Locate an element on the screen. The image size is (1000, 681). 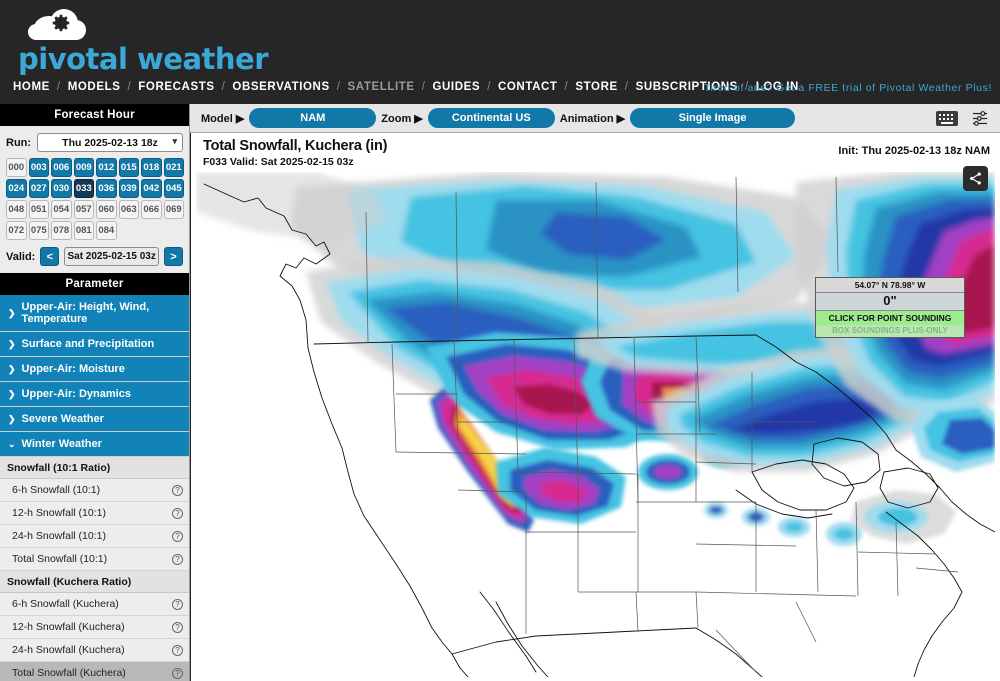
param-item-6-h-snowfall-kuchera: 6-h Snowfall (Kuchera)? is located at coordinates (94, 604).